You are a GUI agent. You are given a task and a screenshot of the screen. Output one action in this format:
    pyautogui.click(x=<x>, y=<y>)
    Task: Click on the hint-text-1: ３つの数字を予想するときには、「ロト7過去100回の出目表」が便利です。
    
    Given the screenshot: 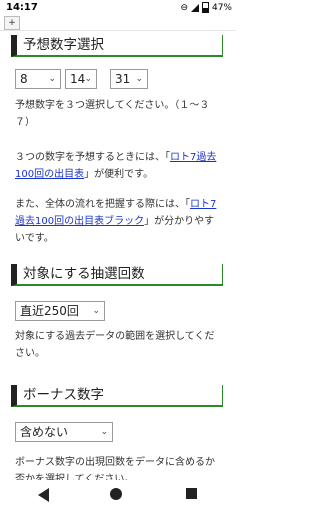 What is the action you would take?
    pyautogui.click(x=119, y=166)
    